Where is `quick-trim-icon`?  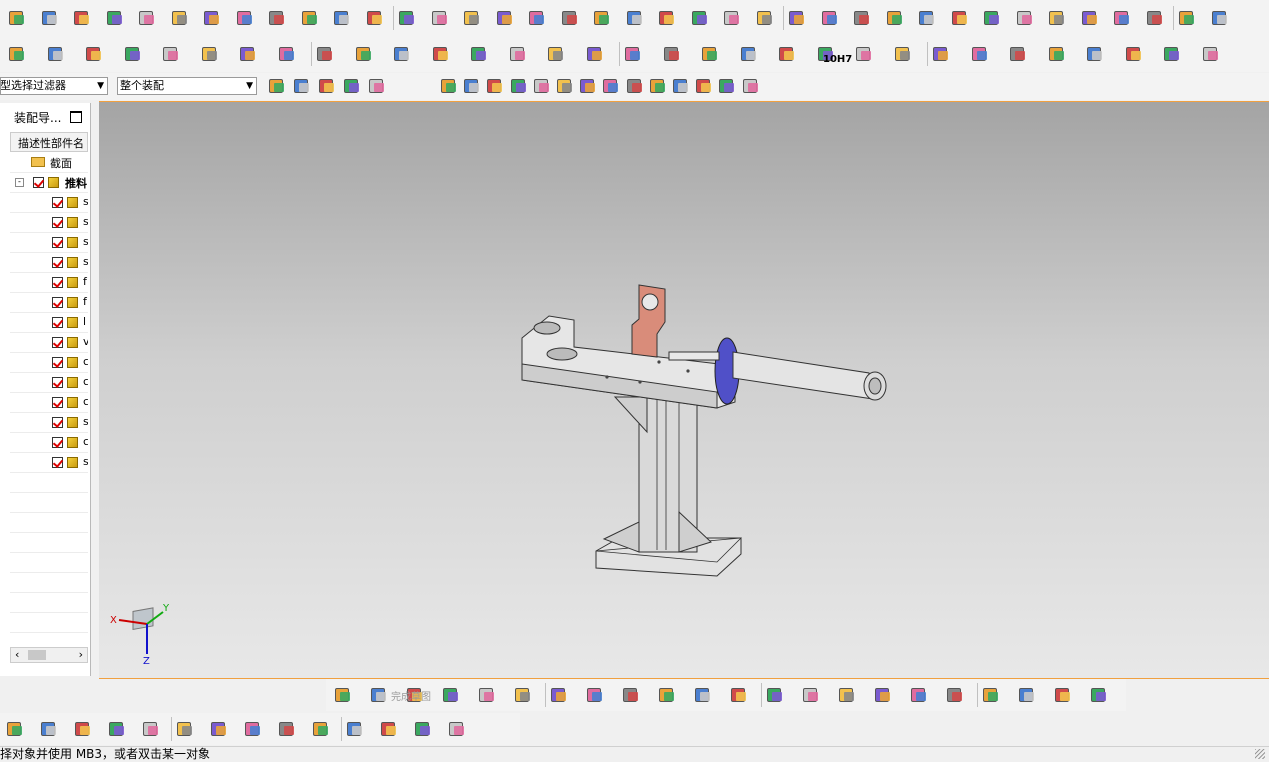 quick-trim-icon is located at coordinates (775, 695).